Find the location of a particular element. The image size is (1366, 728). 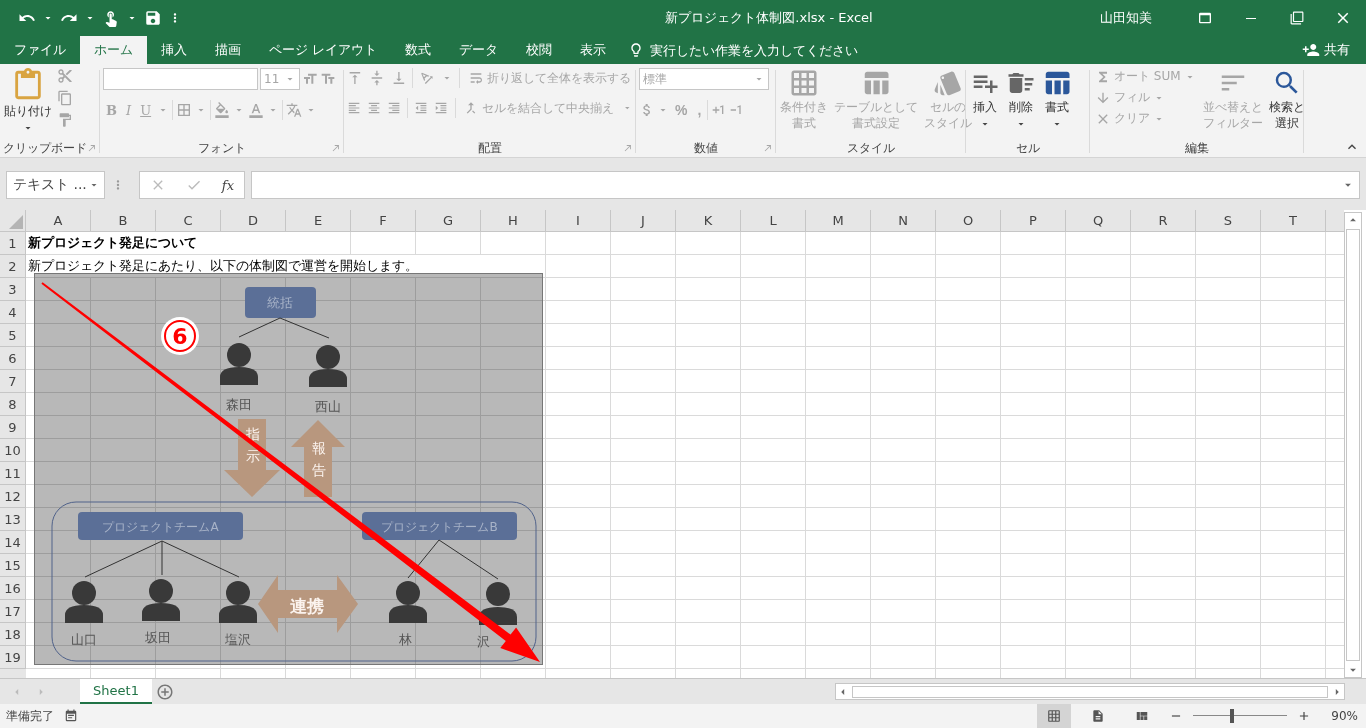

row-header: 9 is located at coordinates (13, 427).